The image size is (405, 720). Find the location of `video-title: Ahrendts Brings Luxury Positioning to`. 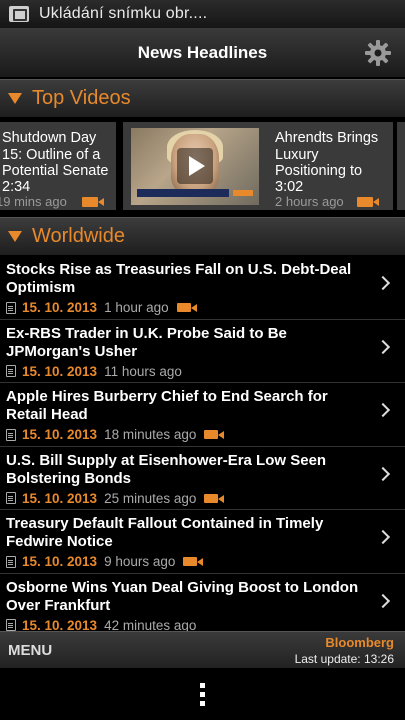

video-title: Ahrendts Brings Luxury Positioning to is located at coordinates (327, 154).